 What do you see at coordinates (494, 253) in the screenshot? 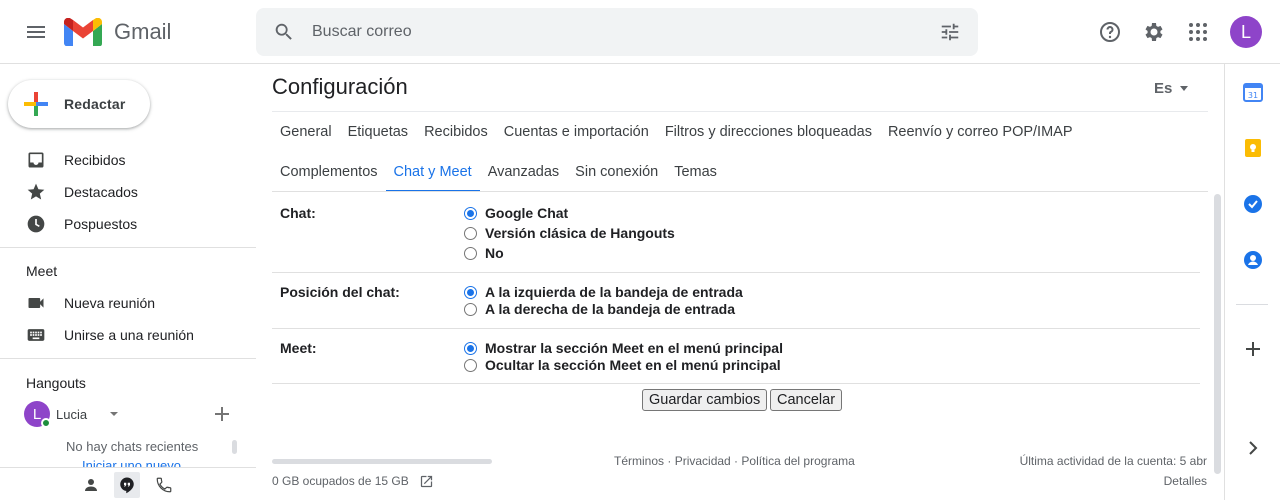
I see `option-label: No` at bounding box center [494, 253].